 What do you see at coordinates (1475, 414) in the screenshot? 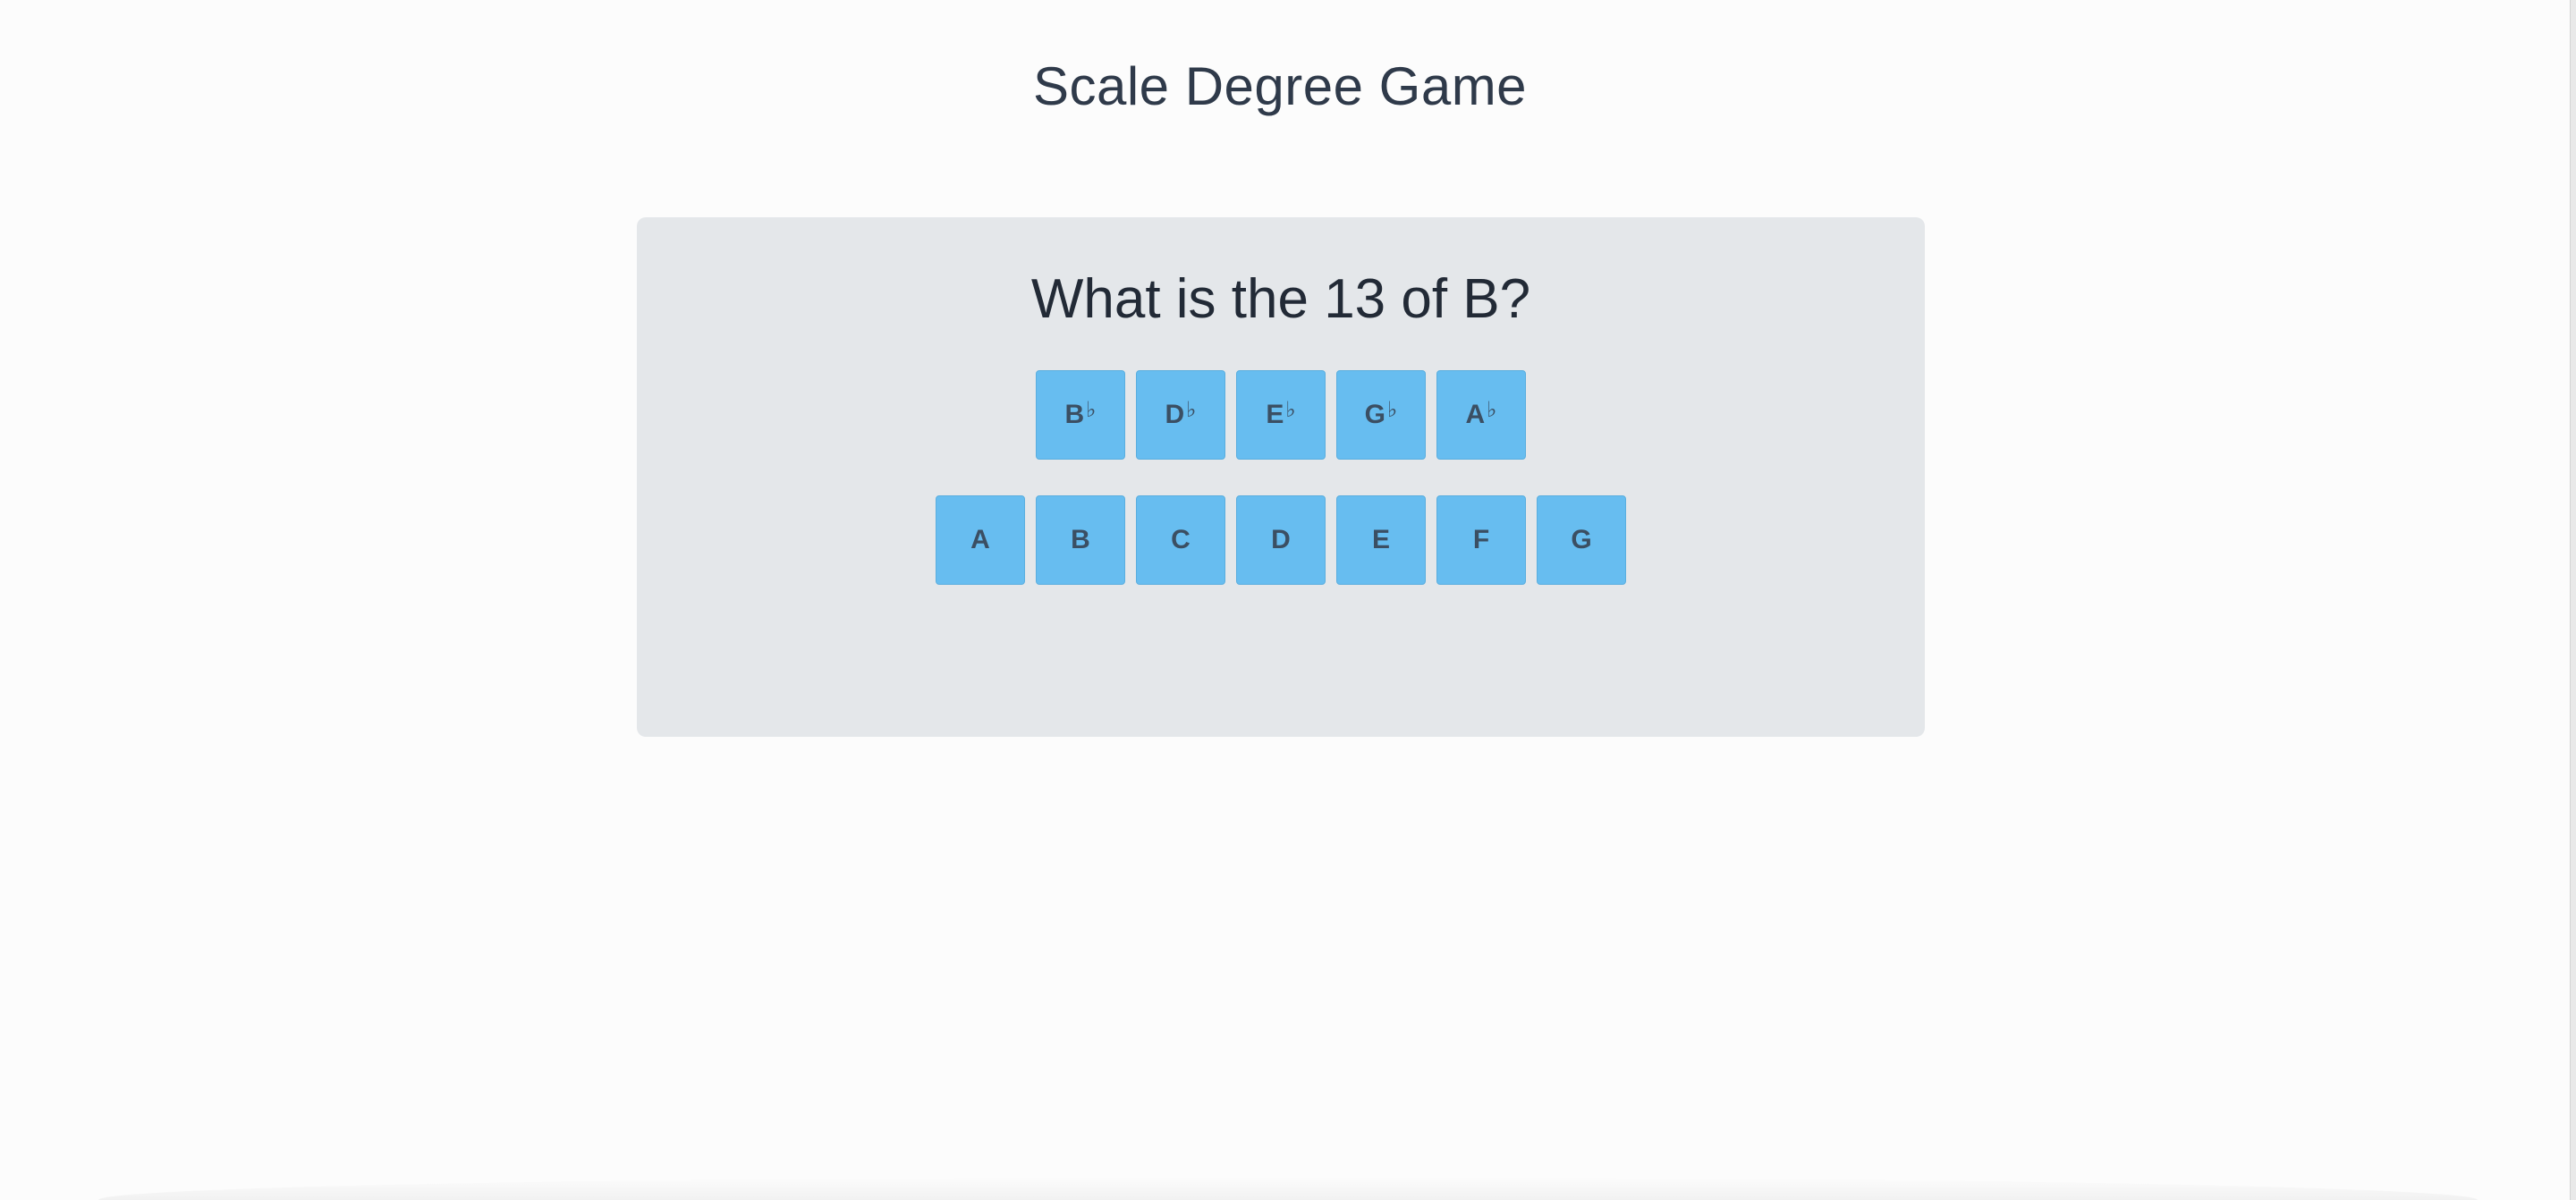
I see `note-letter: A` at bounding box center [1475, 414].